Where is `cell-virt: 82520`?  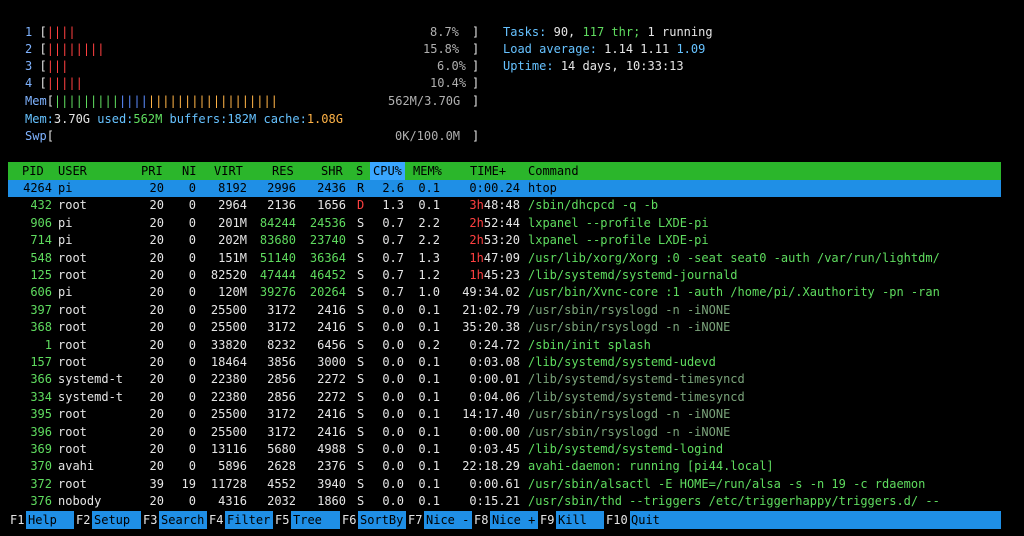
cell-virt: 82520 is located at coordinates (228, 275).